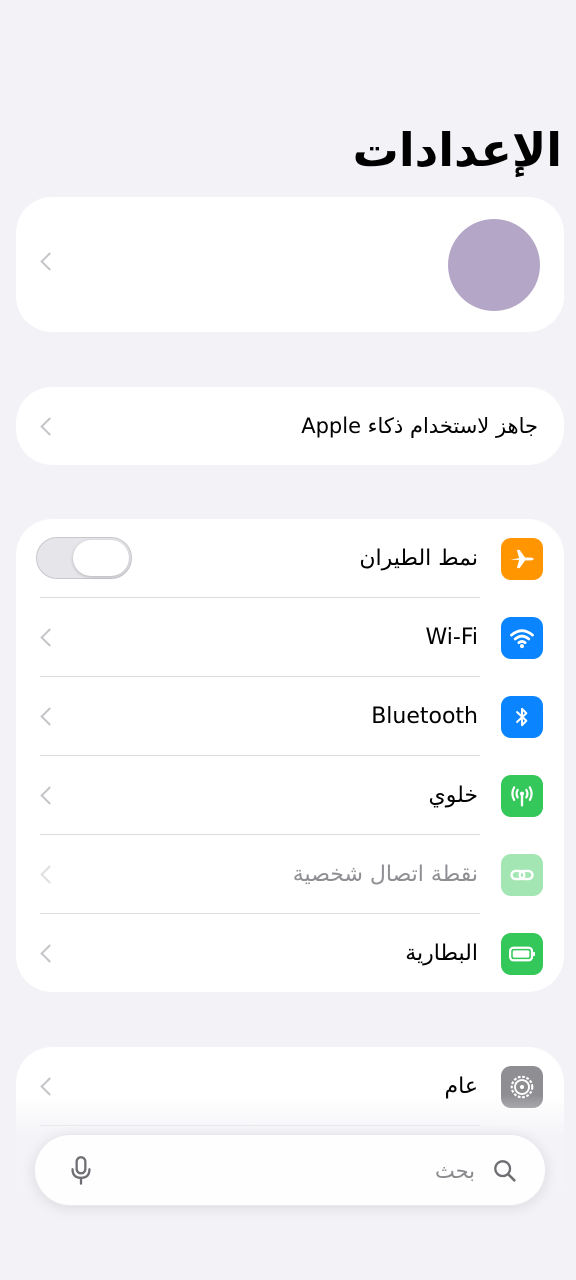 This screenshot has width=576, height=1280. I want to click on wifi-icon, so click(522, 638).